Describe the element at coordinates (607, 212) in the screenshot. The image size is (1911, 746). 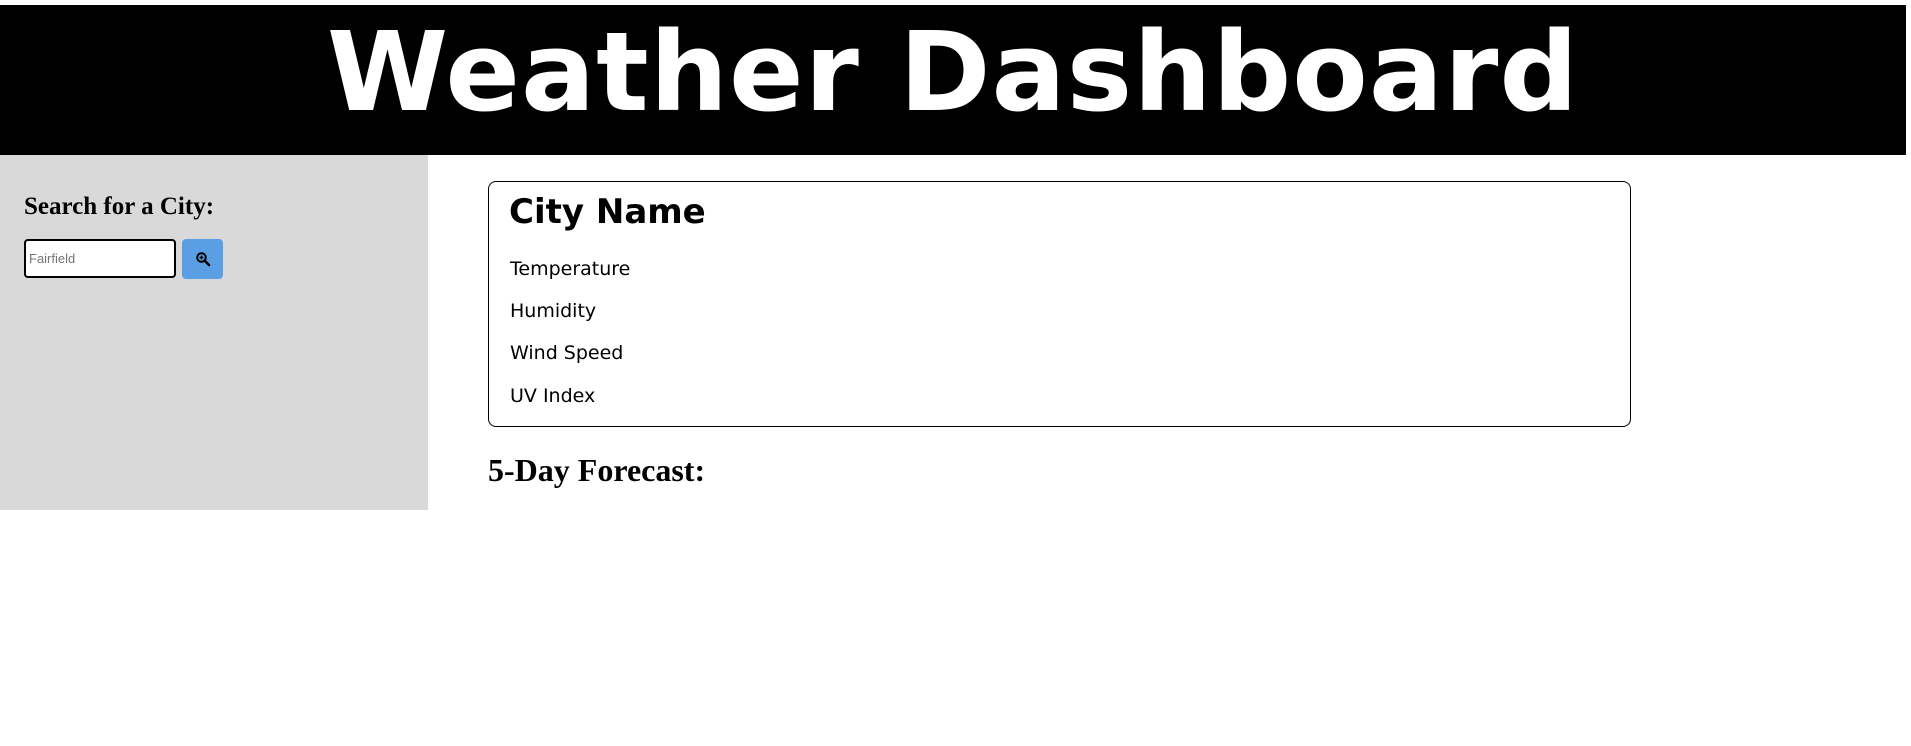
I see `city-name: City Name` at that location.